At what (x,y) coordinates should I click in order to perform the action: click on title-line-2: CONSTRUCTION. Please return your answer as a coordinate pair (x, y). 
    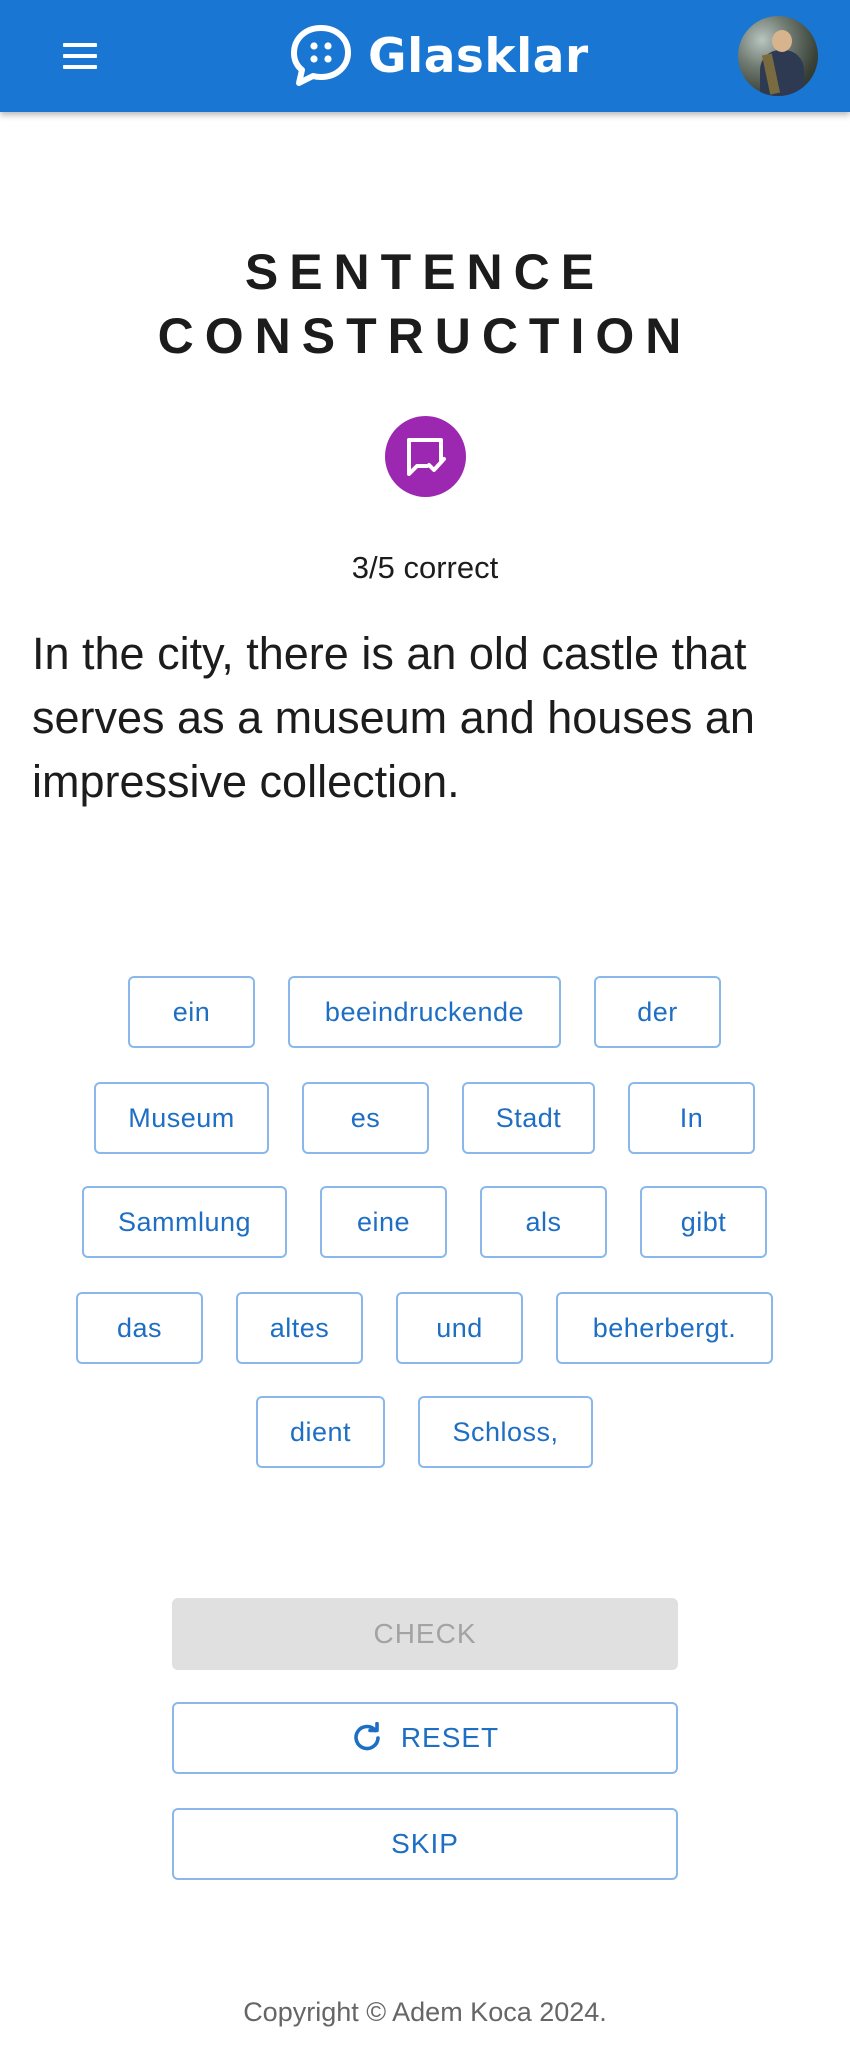
    Looking at the image, I should click on (425, 336).